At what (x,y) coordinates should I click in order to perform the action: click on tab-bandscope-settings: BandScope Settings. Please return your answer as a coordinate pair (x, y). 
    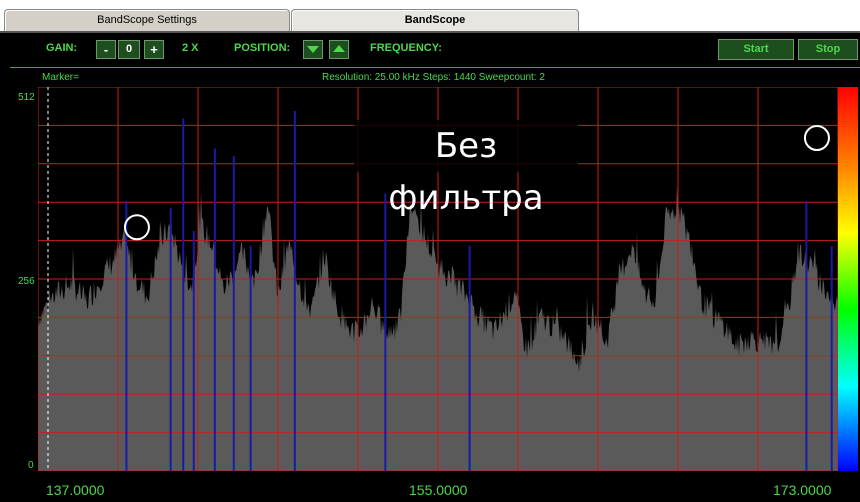
    Looking at the image, I should click on (147, 20).